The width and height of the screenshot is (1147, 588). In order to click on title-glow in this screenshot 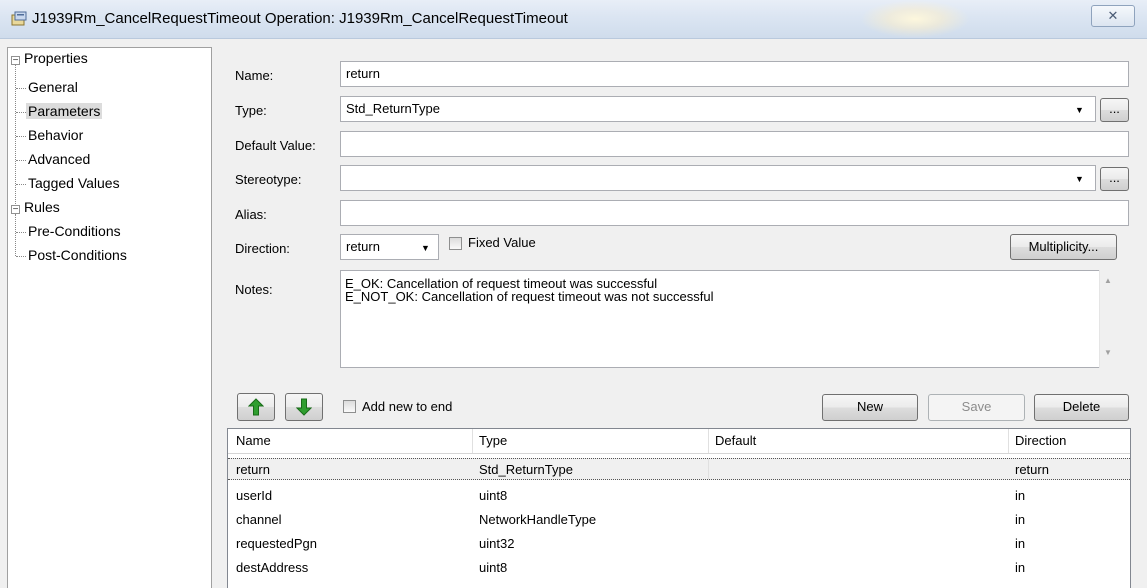, I will do `click(915, 19)`.